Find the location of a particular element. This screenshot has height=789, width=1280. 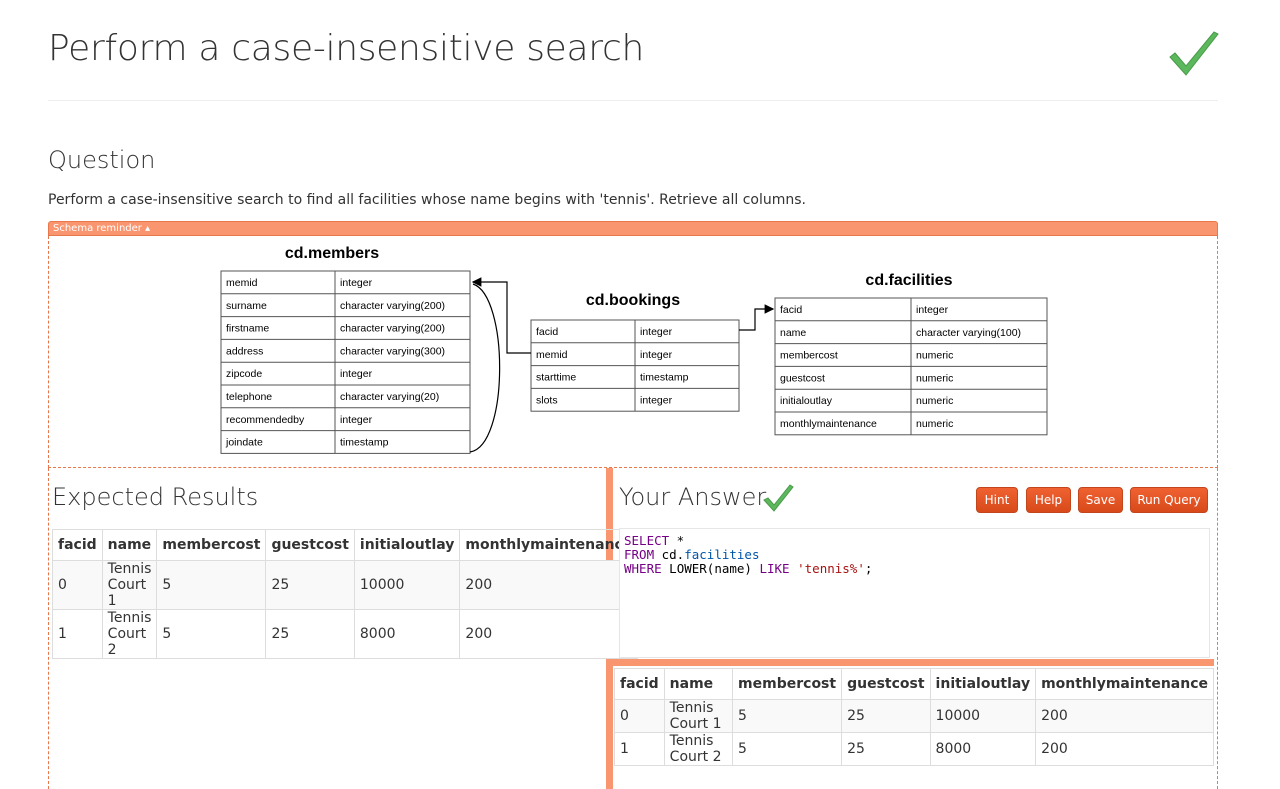

schema-column-name: zipcode is located at coordinates (244, 374).